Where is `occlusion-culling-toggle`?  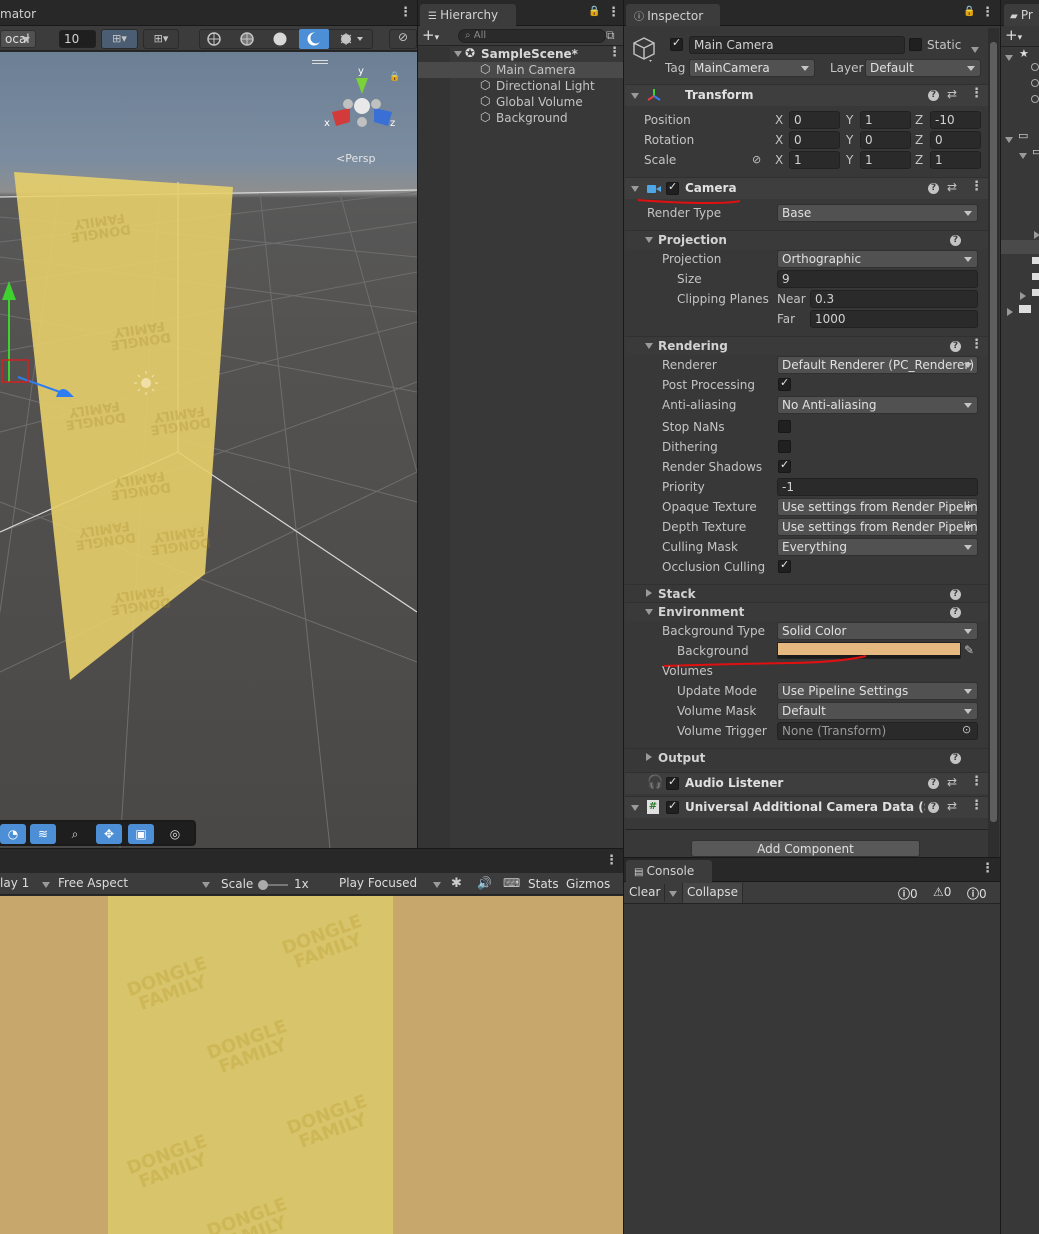
occlusion-culling-toggle is located at coordinates (784, 565).